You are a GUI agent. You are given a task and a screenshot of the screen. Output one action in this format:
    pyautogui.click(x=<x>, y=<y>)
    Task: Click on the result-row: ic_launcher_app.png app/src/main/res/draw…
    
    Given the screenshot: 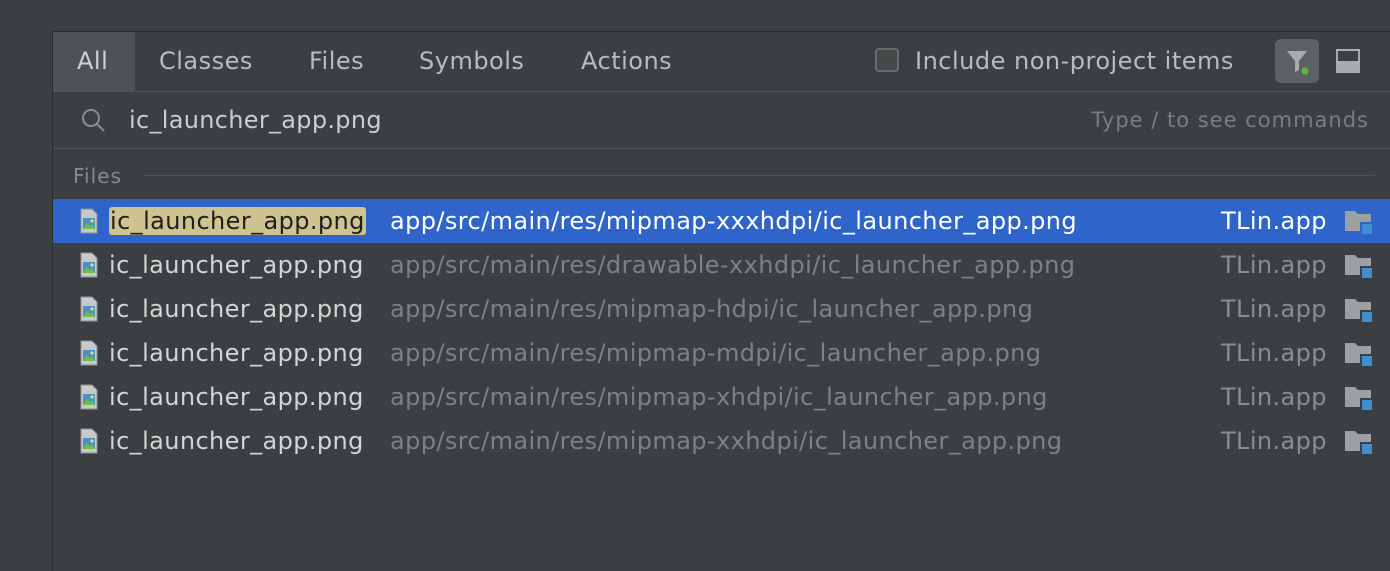 What is the action you would take?
    pyautogui.click(x=721, y=265)
    